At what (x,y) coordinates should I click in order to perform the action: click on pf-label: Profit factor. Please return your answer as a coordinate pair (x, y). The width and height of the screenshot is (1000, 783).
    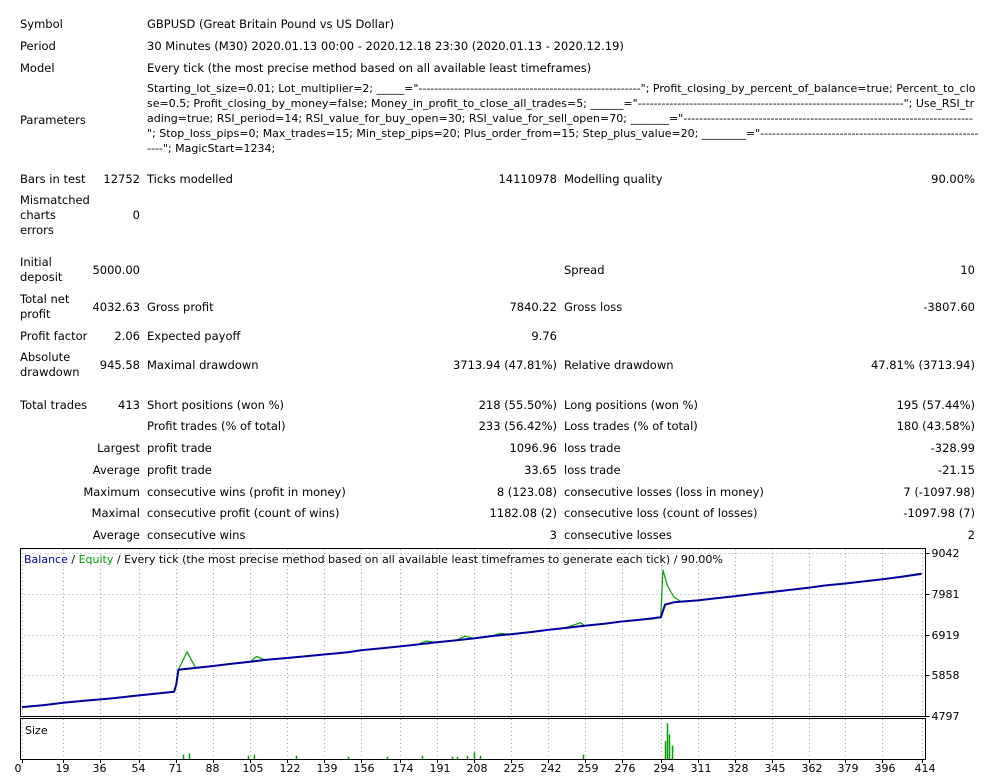
    Looking at the image, I should click on (54, 336).